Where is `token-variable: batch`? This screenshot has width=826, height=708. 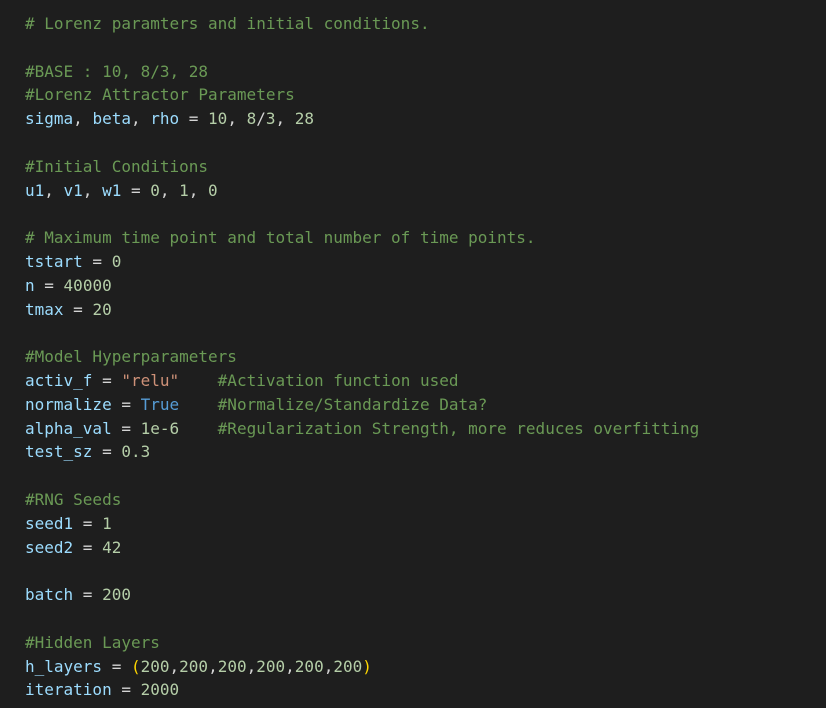 token-variable: batch is located at coordinates (49, 595).